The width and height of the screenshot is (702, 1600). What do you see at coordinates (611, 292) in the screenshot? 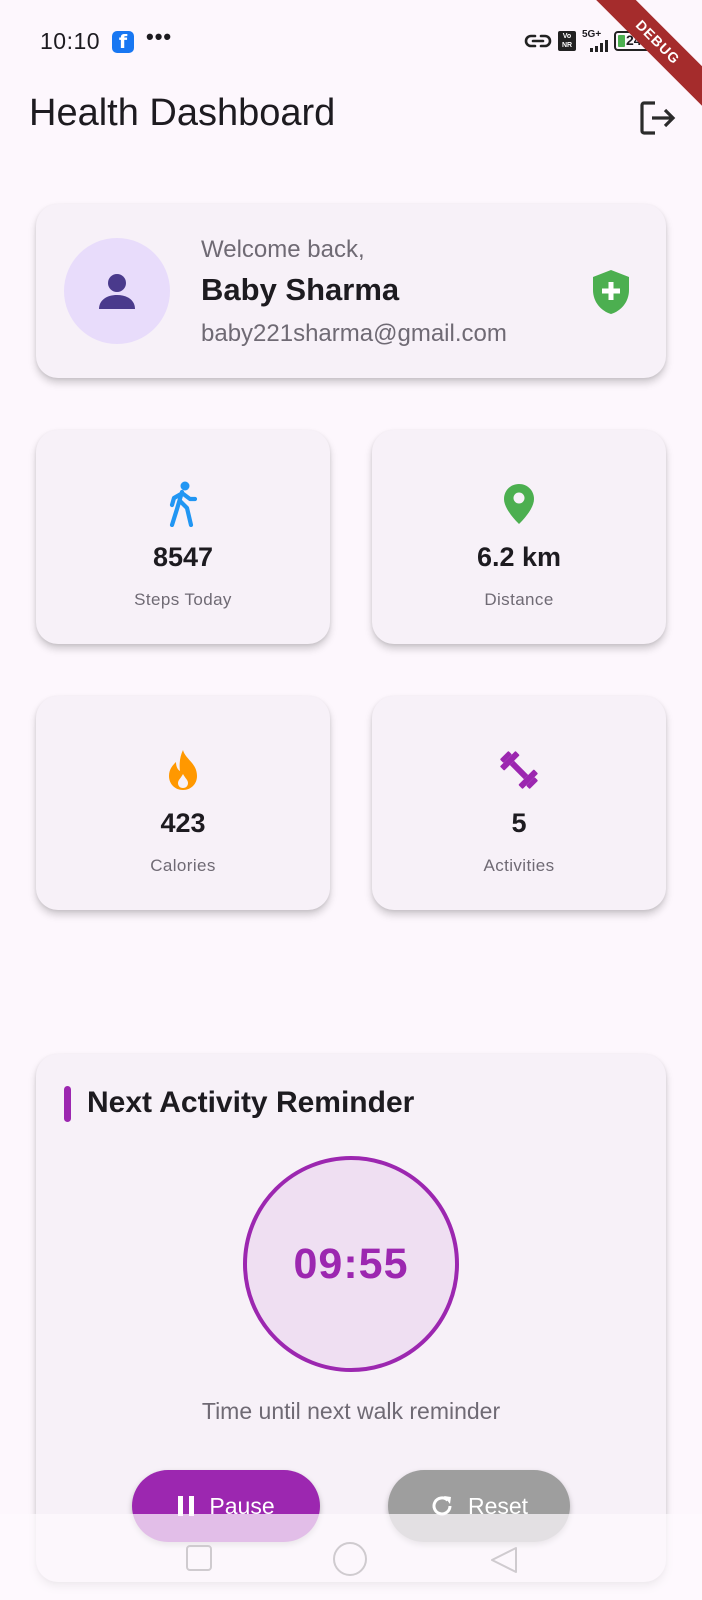
I see `health-shield-icon` at bounding box center [611, 292].